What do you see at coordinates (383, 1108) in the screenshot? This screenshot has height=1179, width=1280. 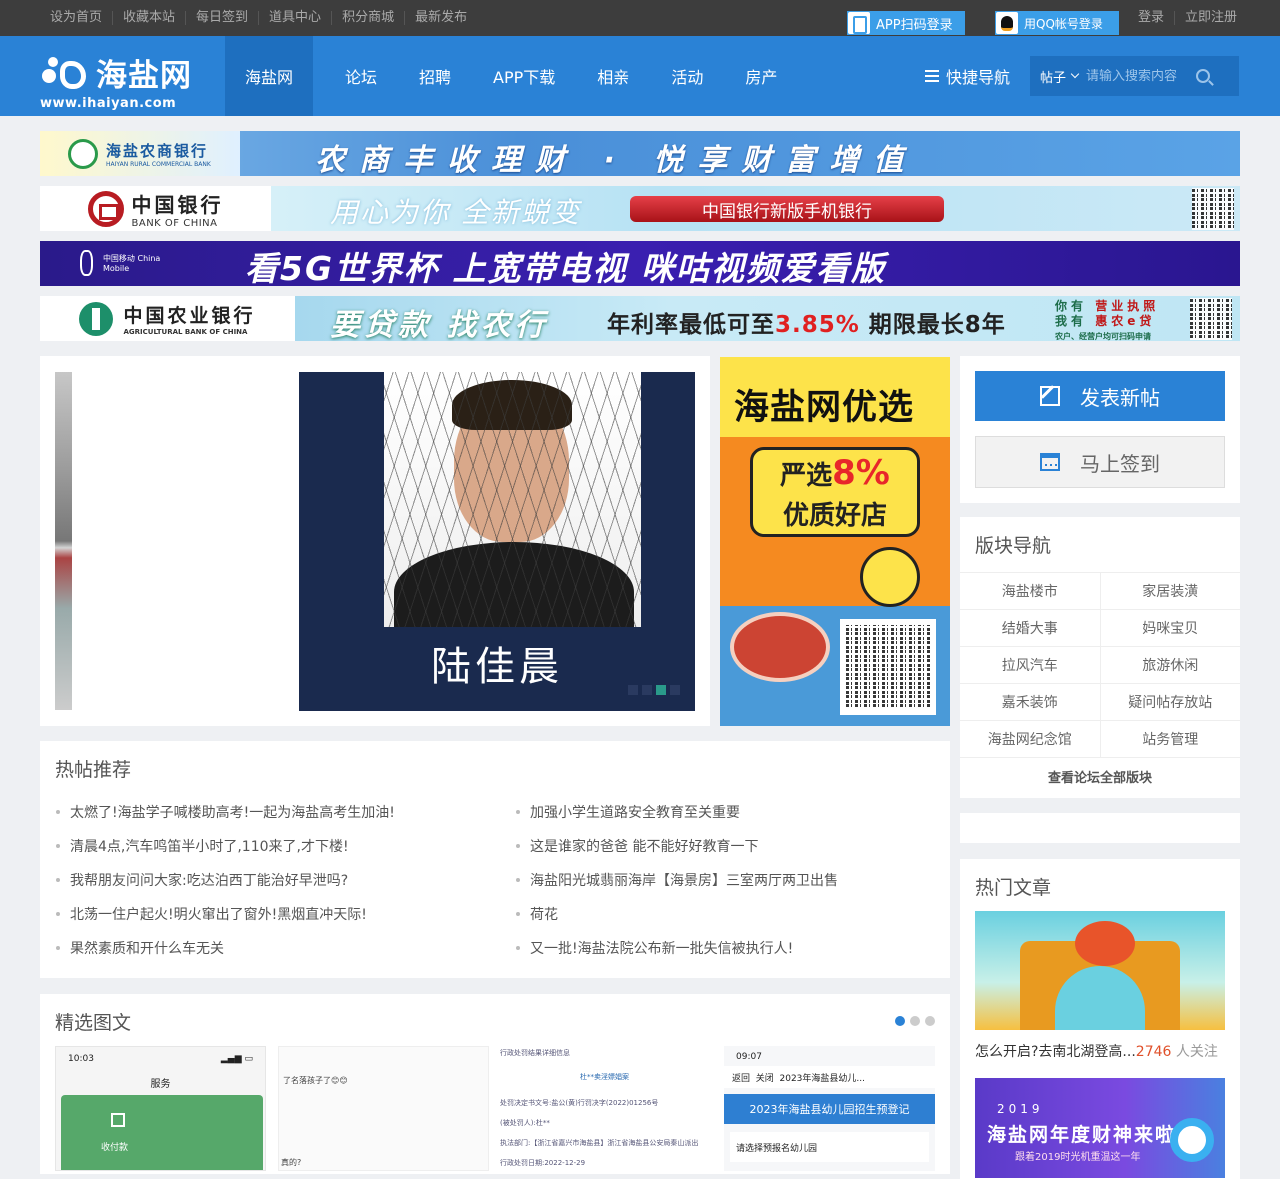 I see `featured-thumb: 了名落孩子了😊😊 真的?` at bounding box center [383, 1108].